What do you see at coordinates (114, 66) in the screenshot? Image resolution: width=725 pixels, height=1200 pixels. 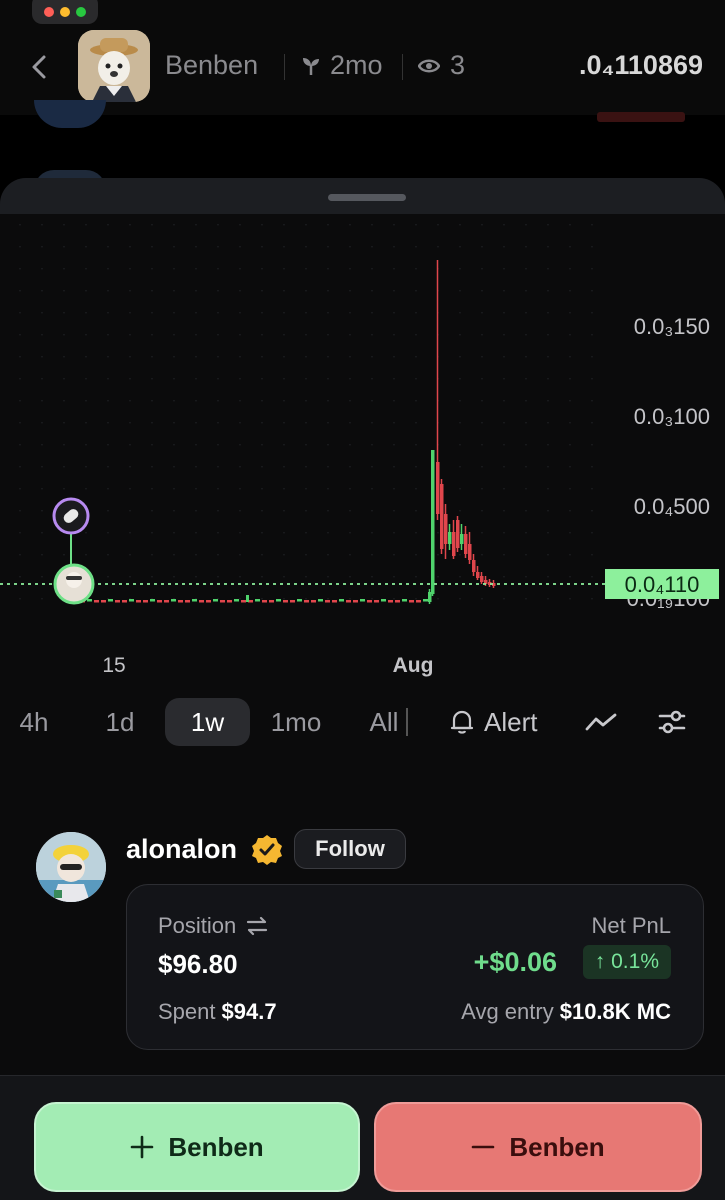 I see `token-avatar` at bounding box center [114, 66].